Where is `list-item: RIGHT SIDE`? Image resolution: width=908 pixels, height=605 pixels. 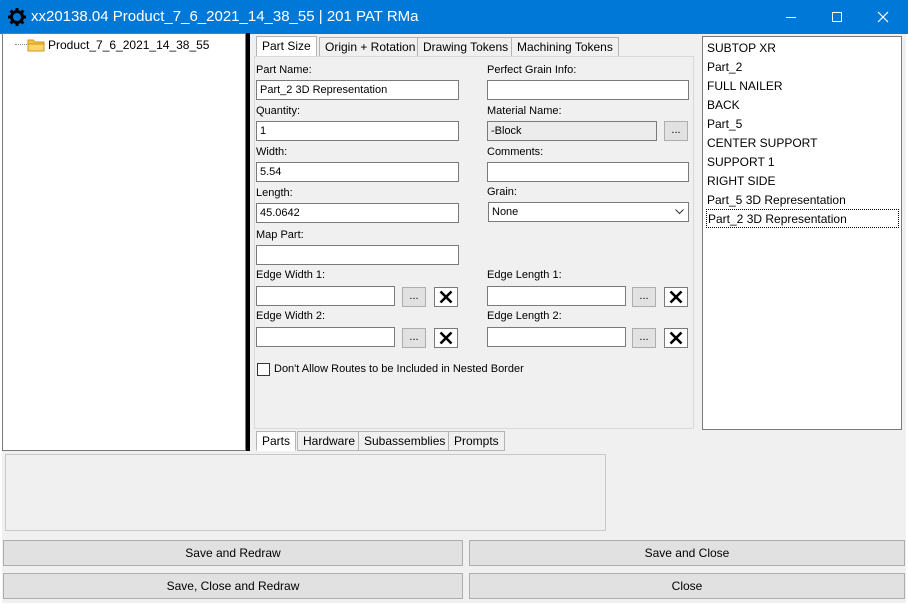 list-item: RIGHT SIDE is located at coordinates (802, 181).